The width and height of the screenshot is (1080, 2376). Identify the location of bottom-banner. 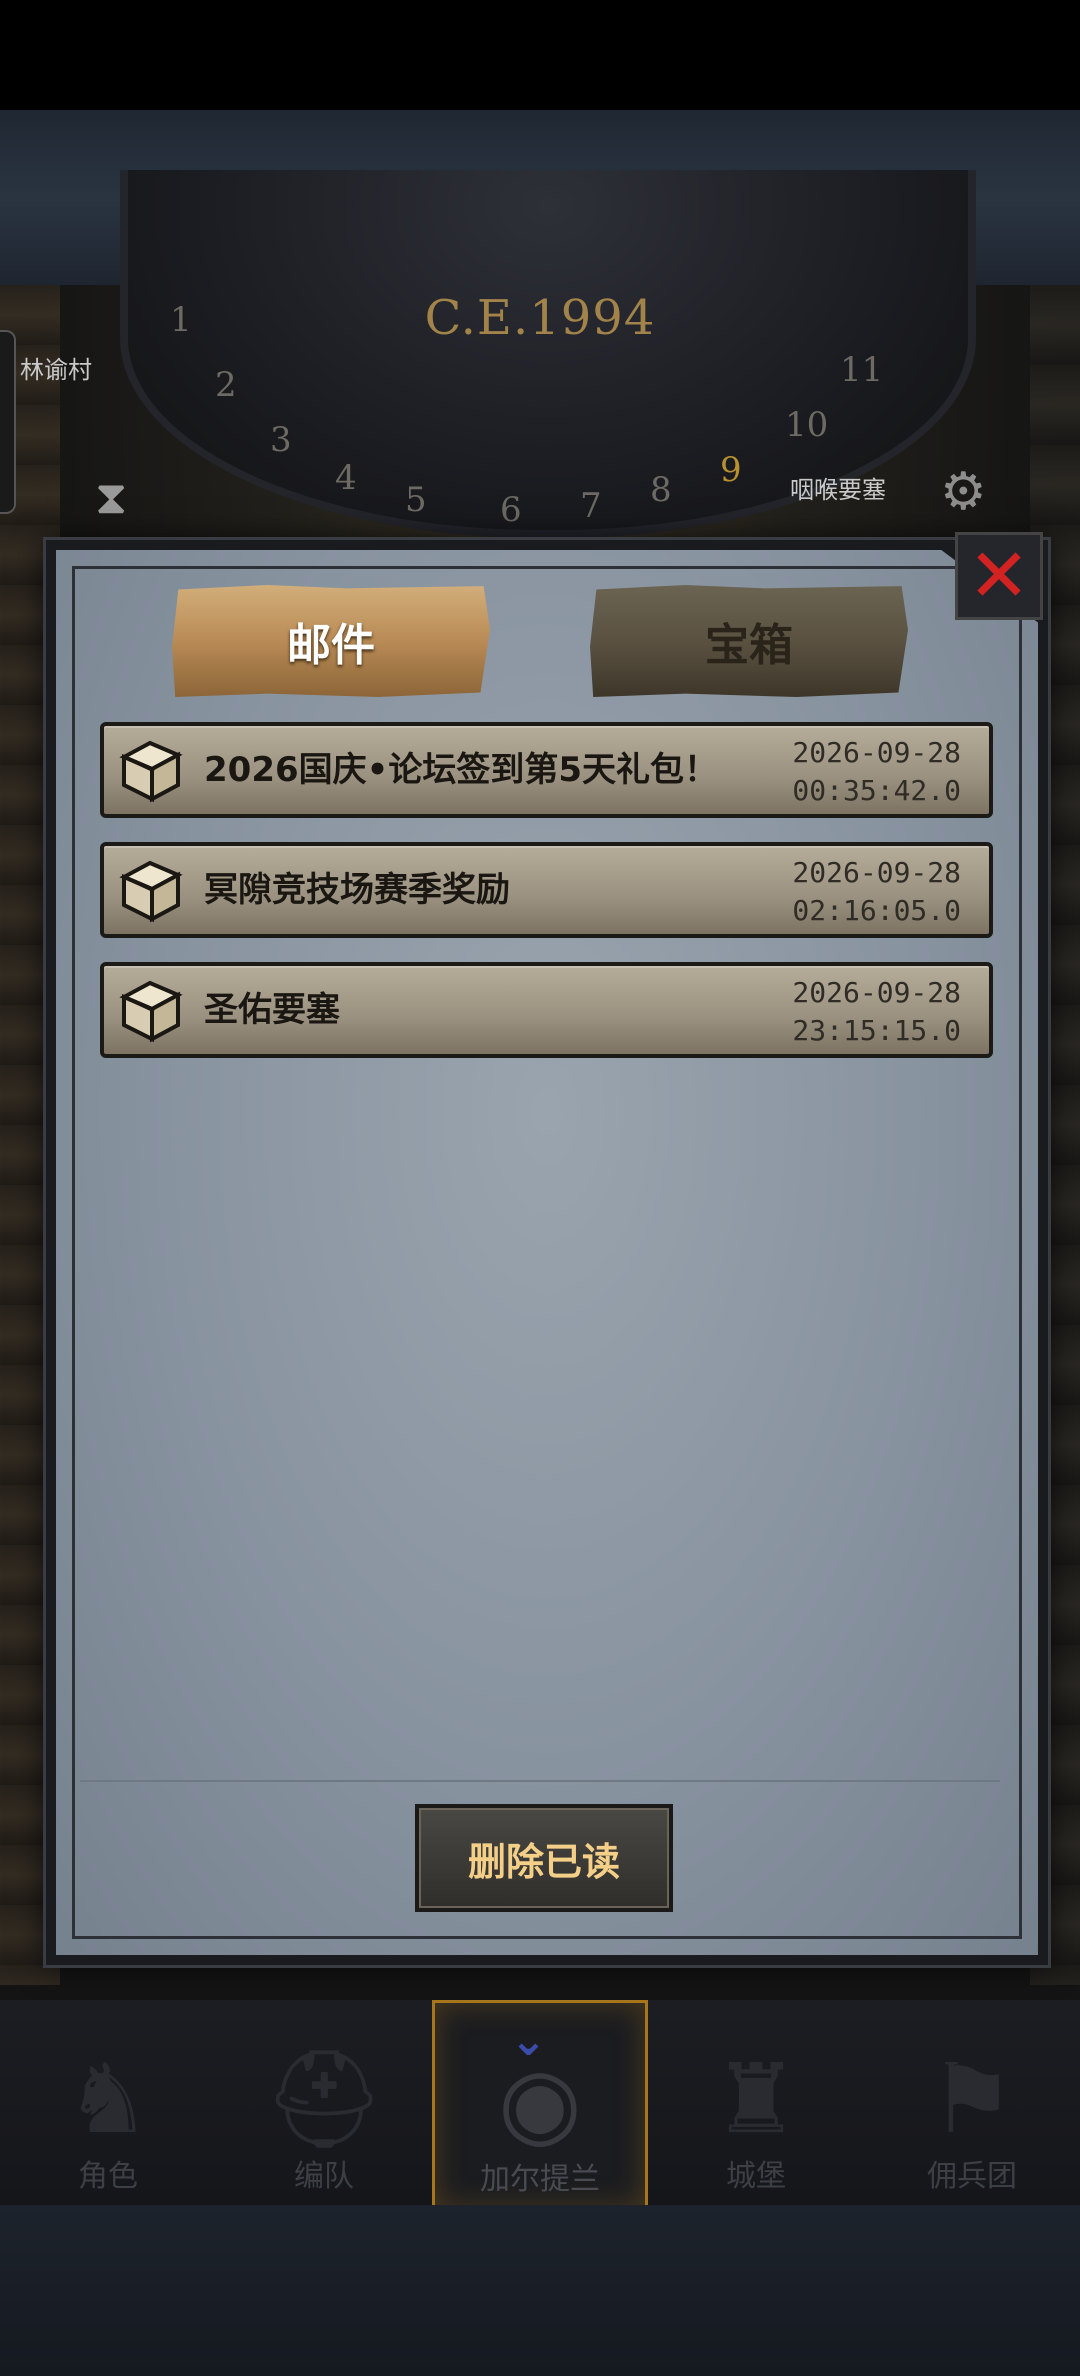
(540, 2290).